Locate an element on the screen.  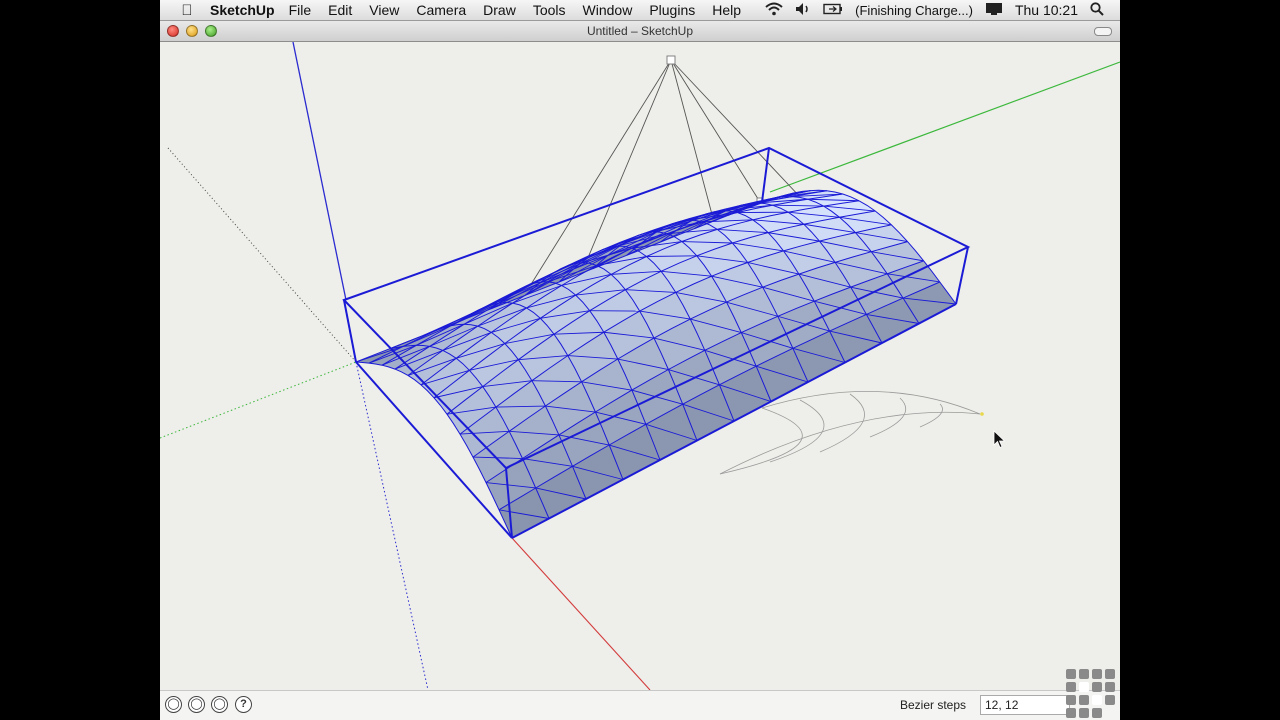
menu-edit: Edit is located at coordinates (340, 10).